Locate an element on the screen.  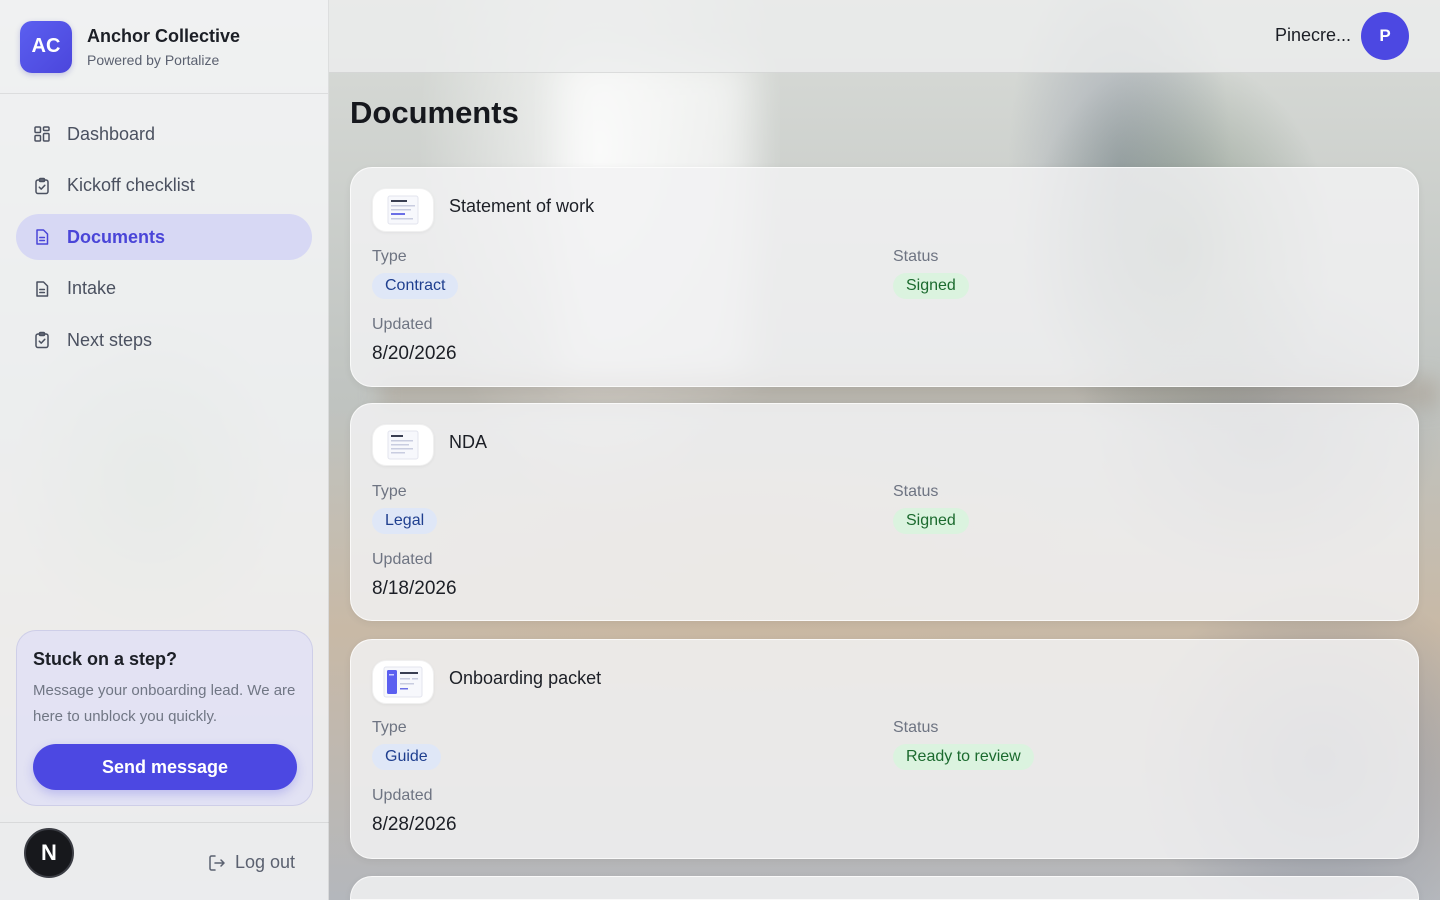
sidebar-item-next-steps: Next steps is located at coordinates (164, 340).